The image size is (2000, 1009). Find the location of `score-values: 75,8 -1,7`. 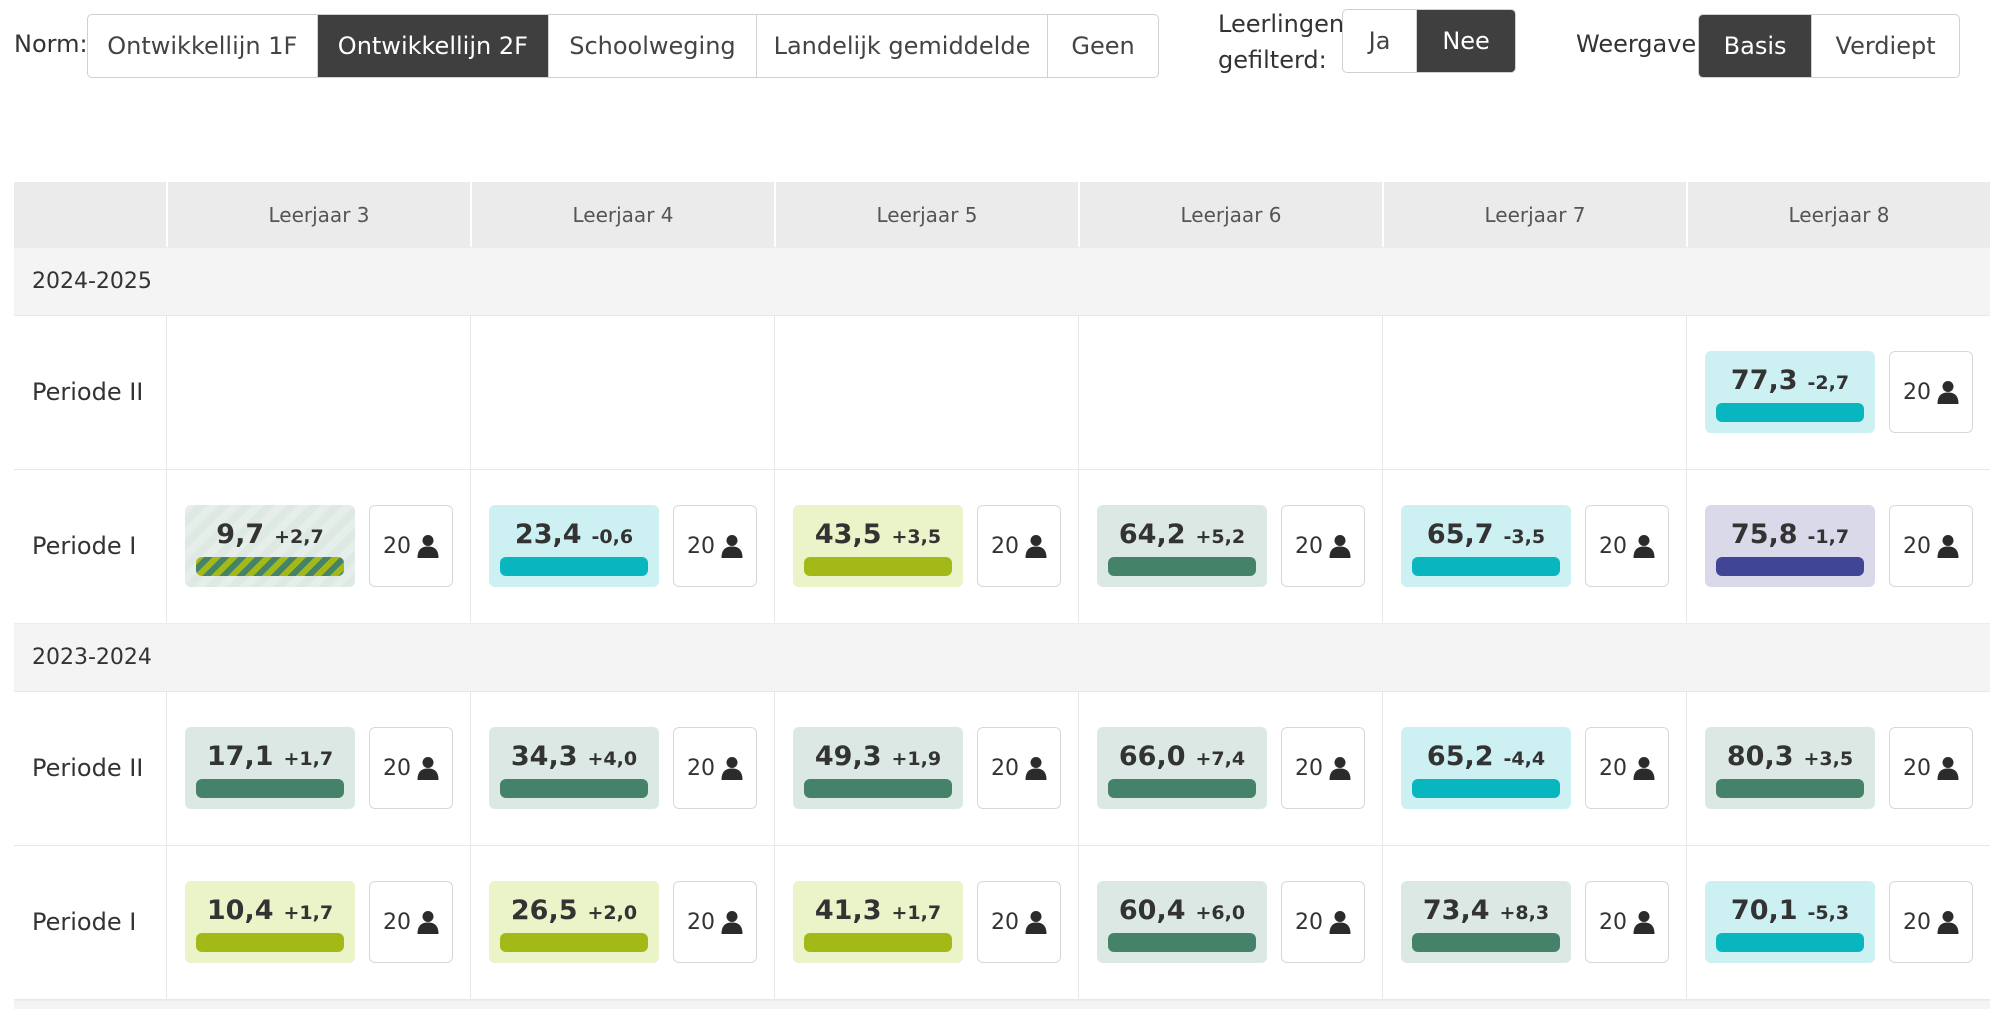

score-values: 75,8 -1,7 is located at coordinates (1790, 534).